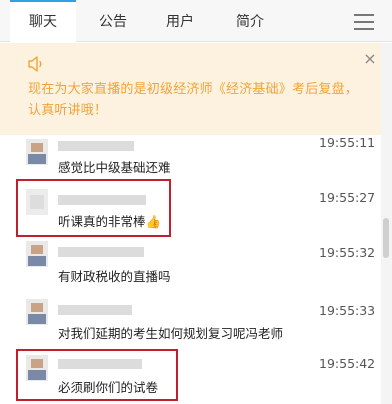 This screenshot has width=392, height=404. What do you see at coordinates (114, 167) in the screenshot?
I see `message-text: 感觉比中级基础还难` at bounding box center [114, 167].